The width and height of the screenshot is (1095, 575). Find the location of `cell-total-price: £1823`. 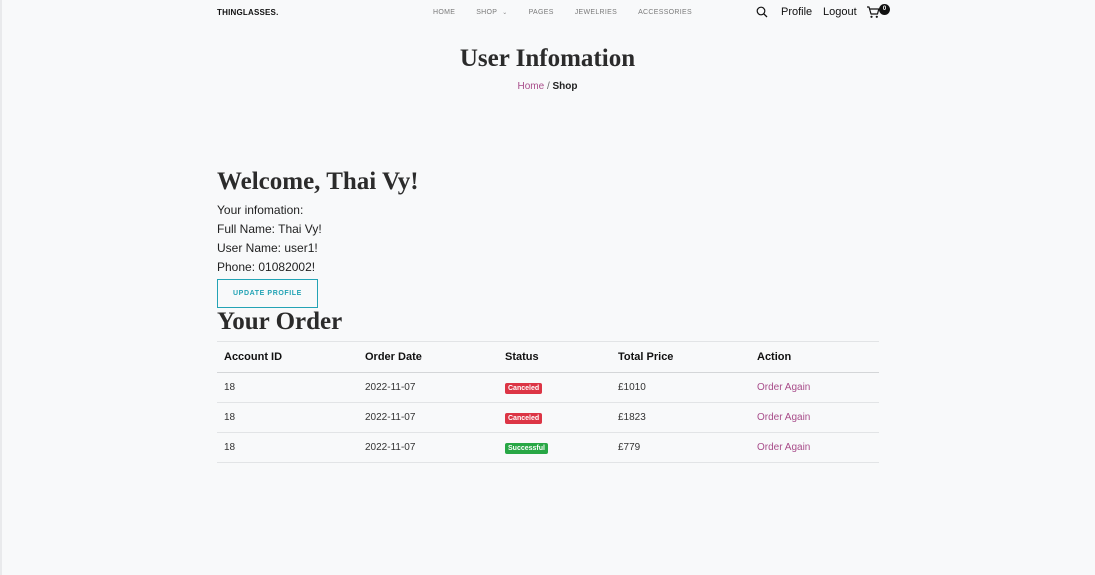

cell-total-price: £1823 is located at coordinates (680, 417).